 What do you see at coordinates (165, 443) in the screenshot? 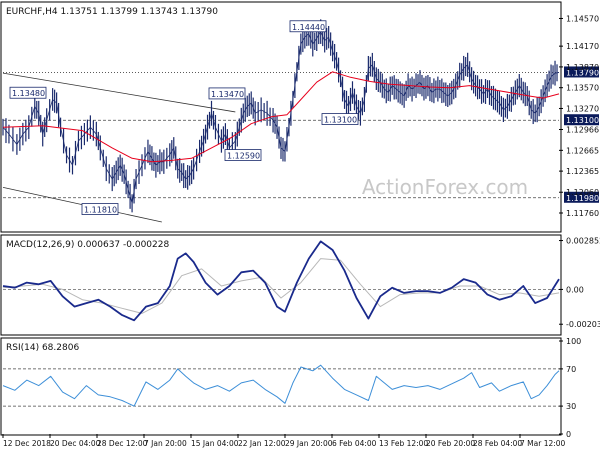
I see `time-tick-label: 7 Jan 20:00` at bounding box center [165, 443].